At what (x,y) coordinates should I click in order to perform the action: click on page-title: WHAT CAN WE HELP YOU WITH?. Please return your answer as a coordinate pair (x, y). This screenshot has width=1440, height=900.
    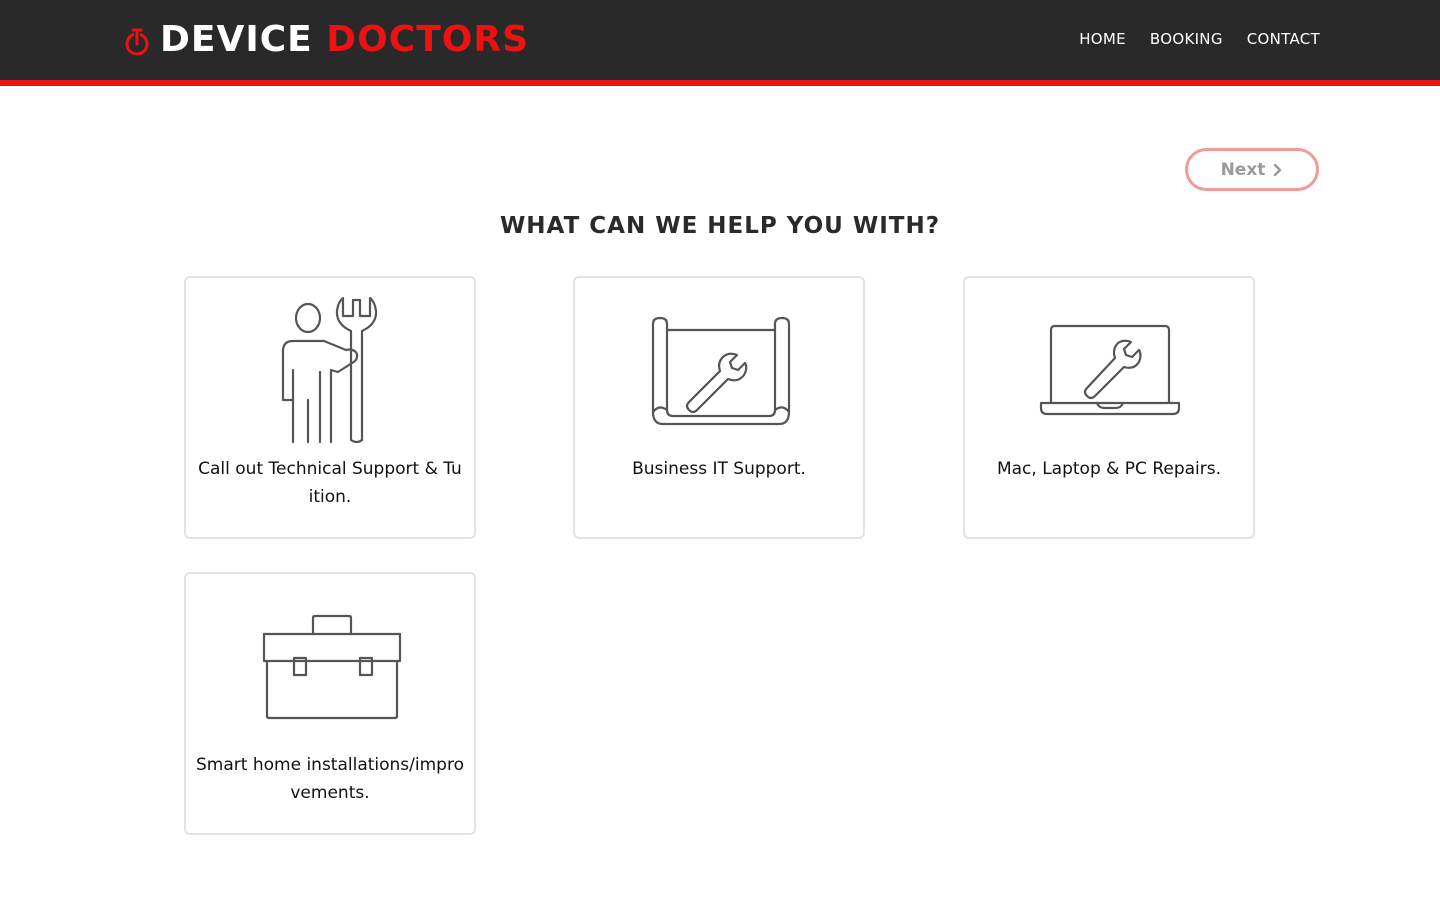
    Looking at the image, I should click on (720, 226).